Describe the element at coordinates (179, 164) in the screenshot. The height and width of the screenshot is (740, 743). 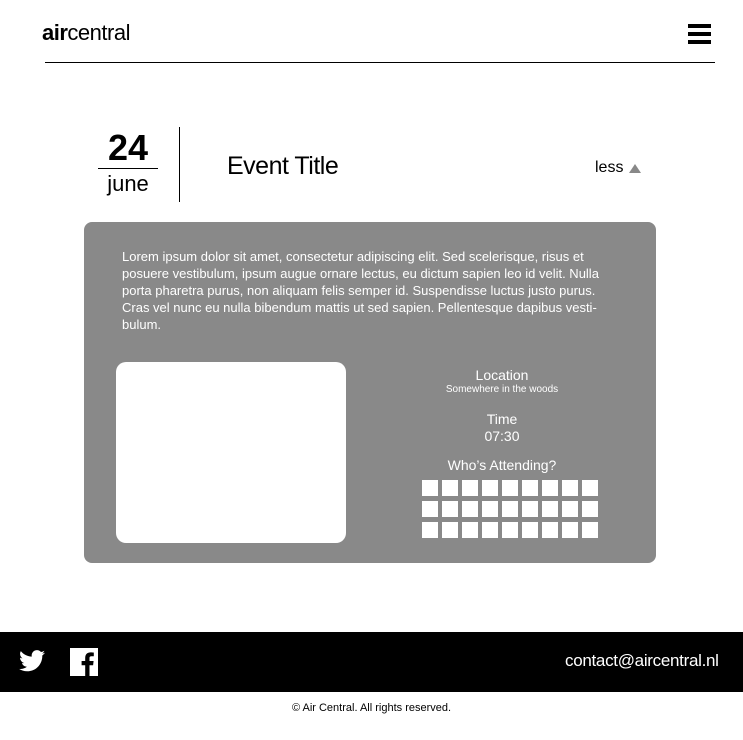
I see `date-divider` at that location.